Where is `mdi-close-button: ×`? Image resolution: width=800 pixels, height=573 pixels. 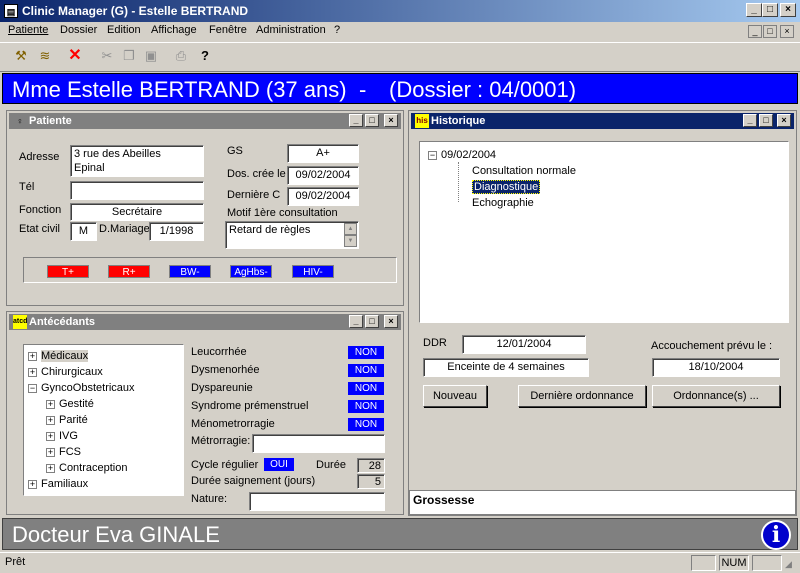
mdi-close-button: × is located at coordinates (787, 31).